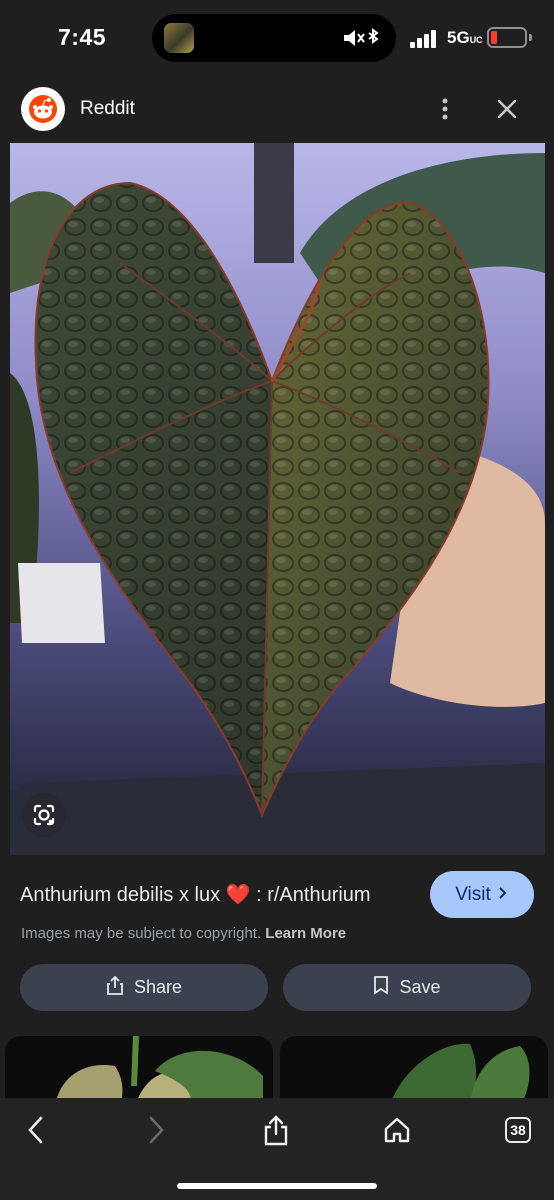 This screenshot has width=554, height=1200. What do you see at coordinates (156, 1130) in the screenshot?
I see `forward-icon` at bounding box center [156, 1130].